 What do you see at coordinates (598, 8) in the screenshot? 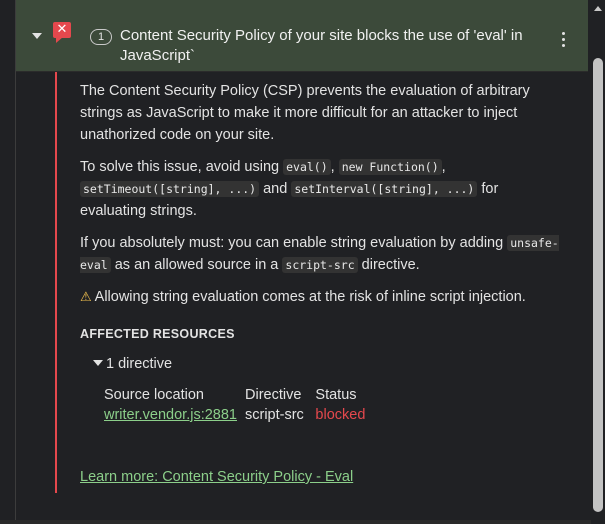
I see `scroll-up-icon` at bounding box center [598, 8].